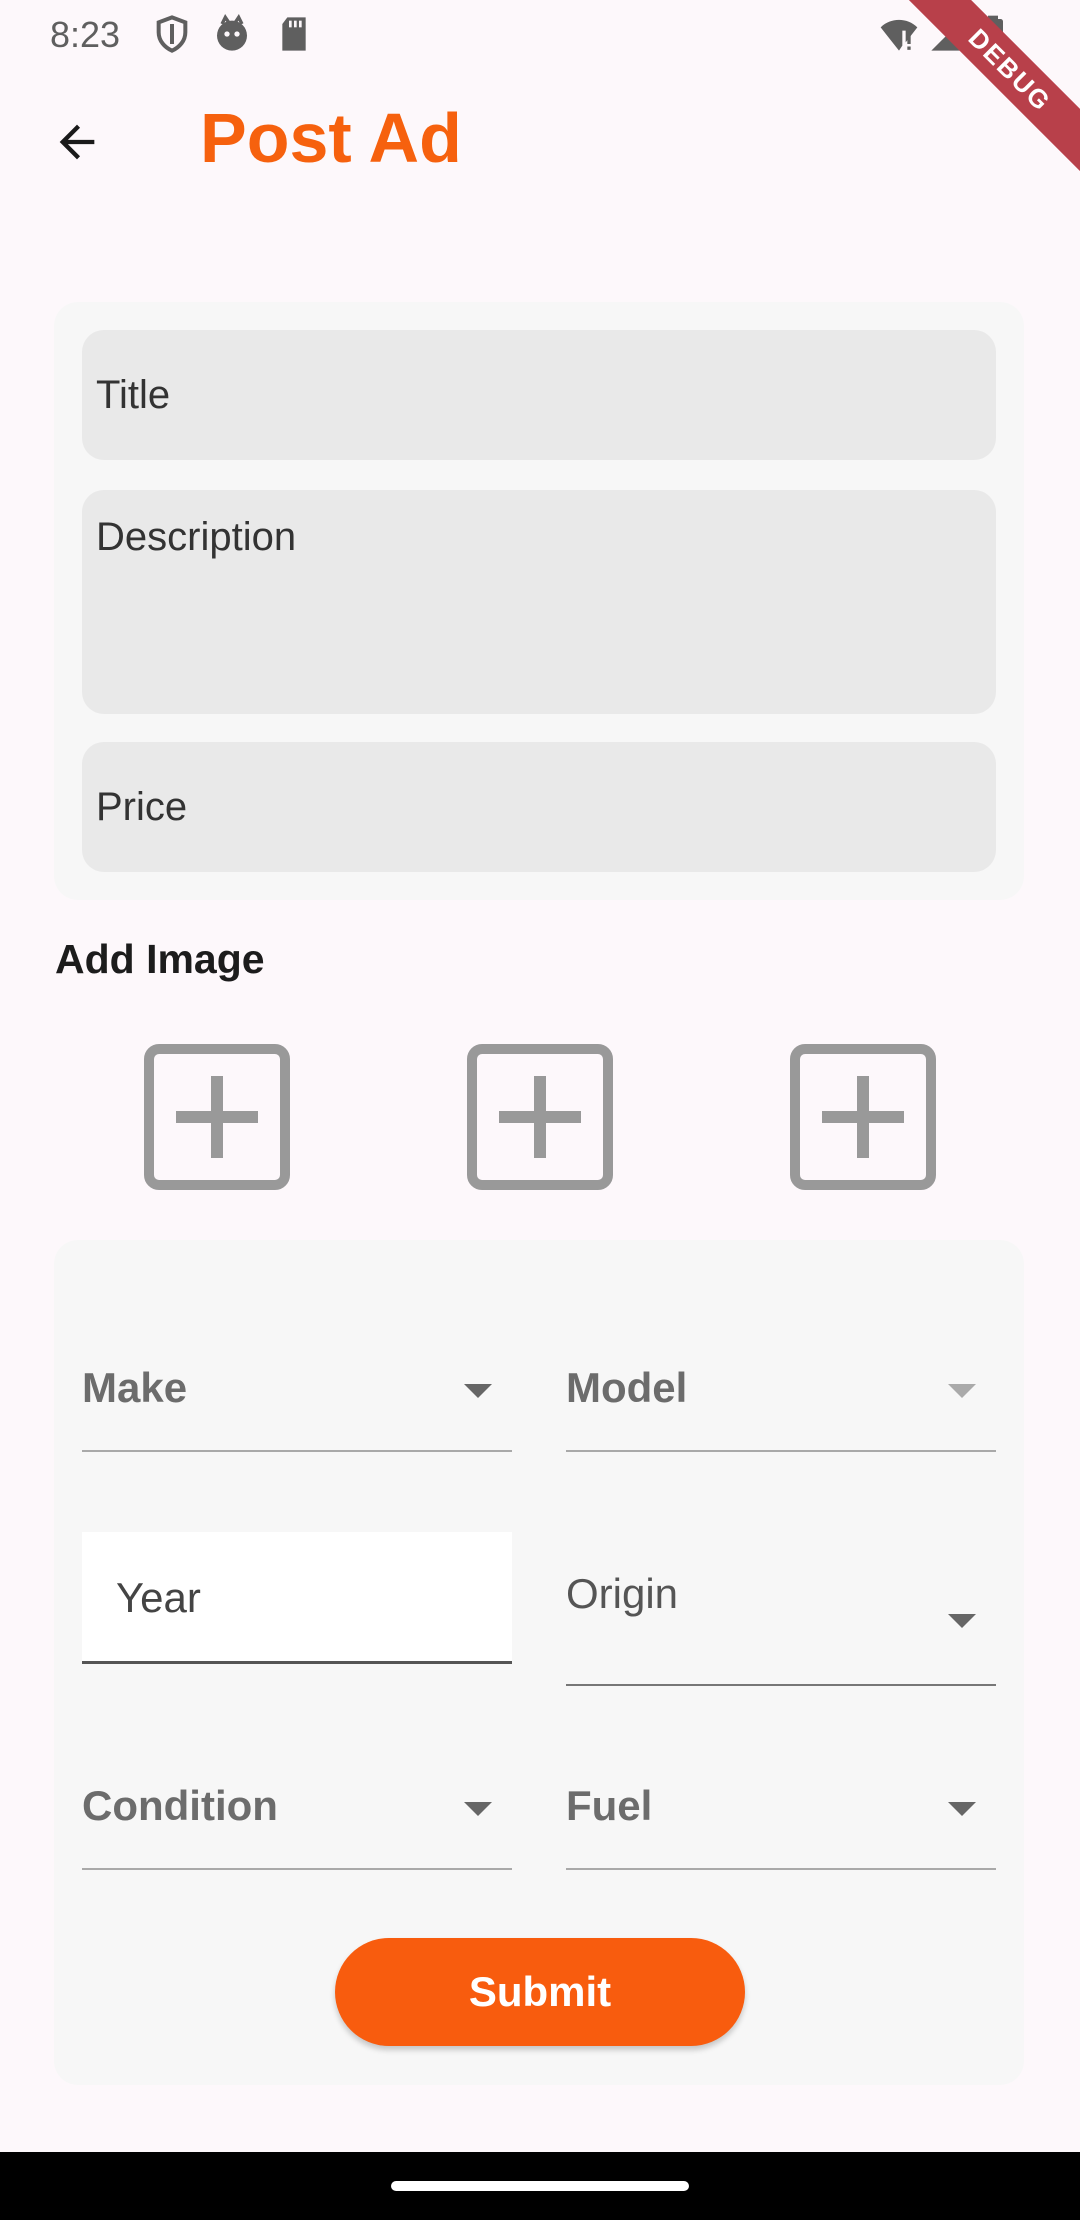 The width and height of the screenshot is (1080, 2220). What do you see at coordinates (160, 959) in the screenshot?
I see `add-image-label: Add Image` at bounding box center [160, 959].